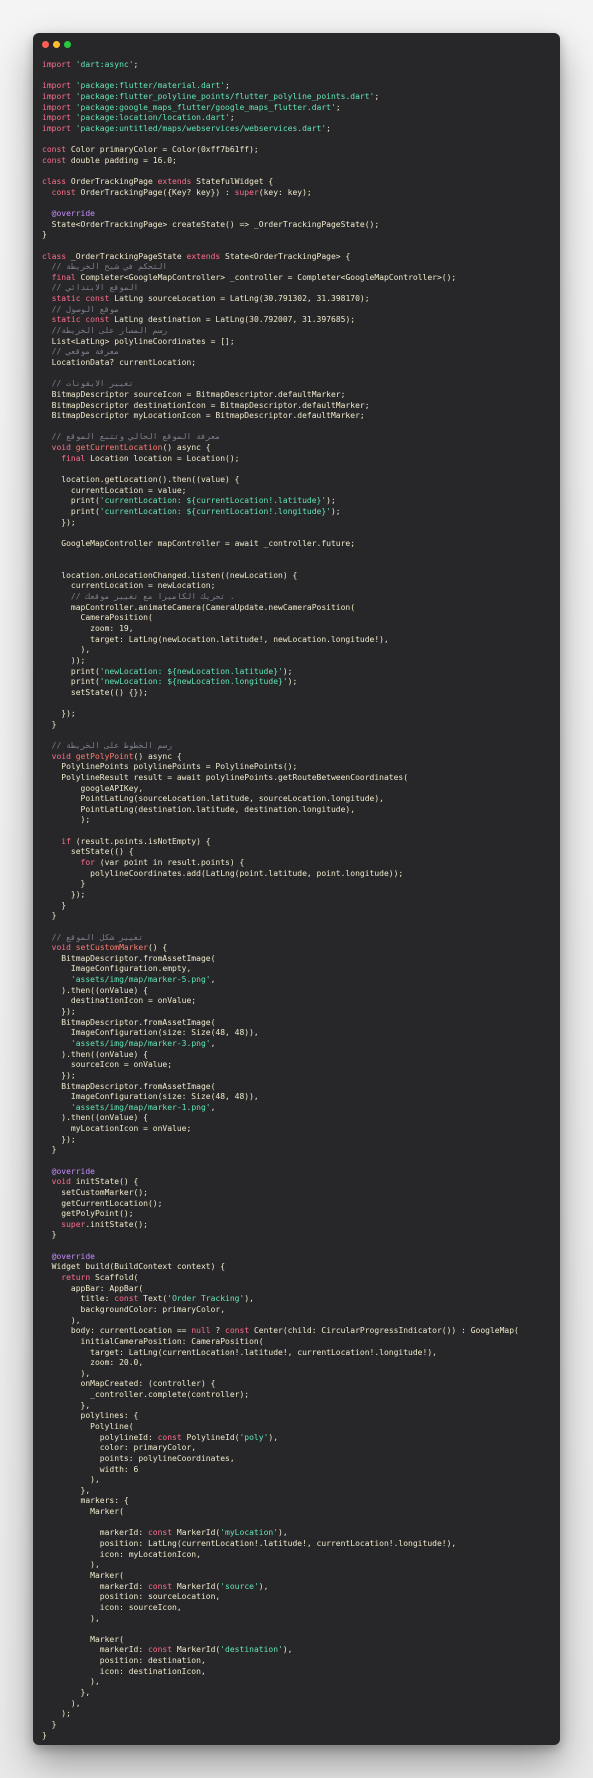 The height and width of the screenshot is (1778, 593). What do you see at coordinates (298, 618) in the screenshot?
I see `code-line: CameraPosition(` at bounding box center [298, 618].